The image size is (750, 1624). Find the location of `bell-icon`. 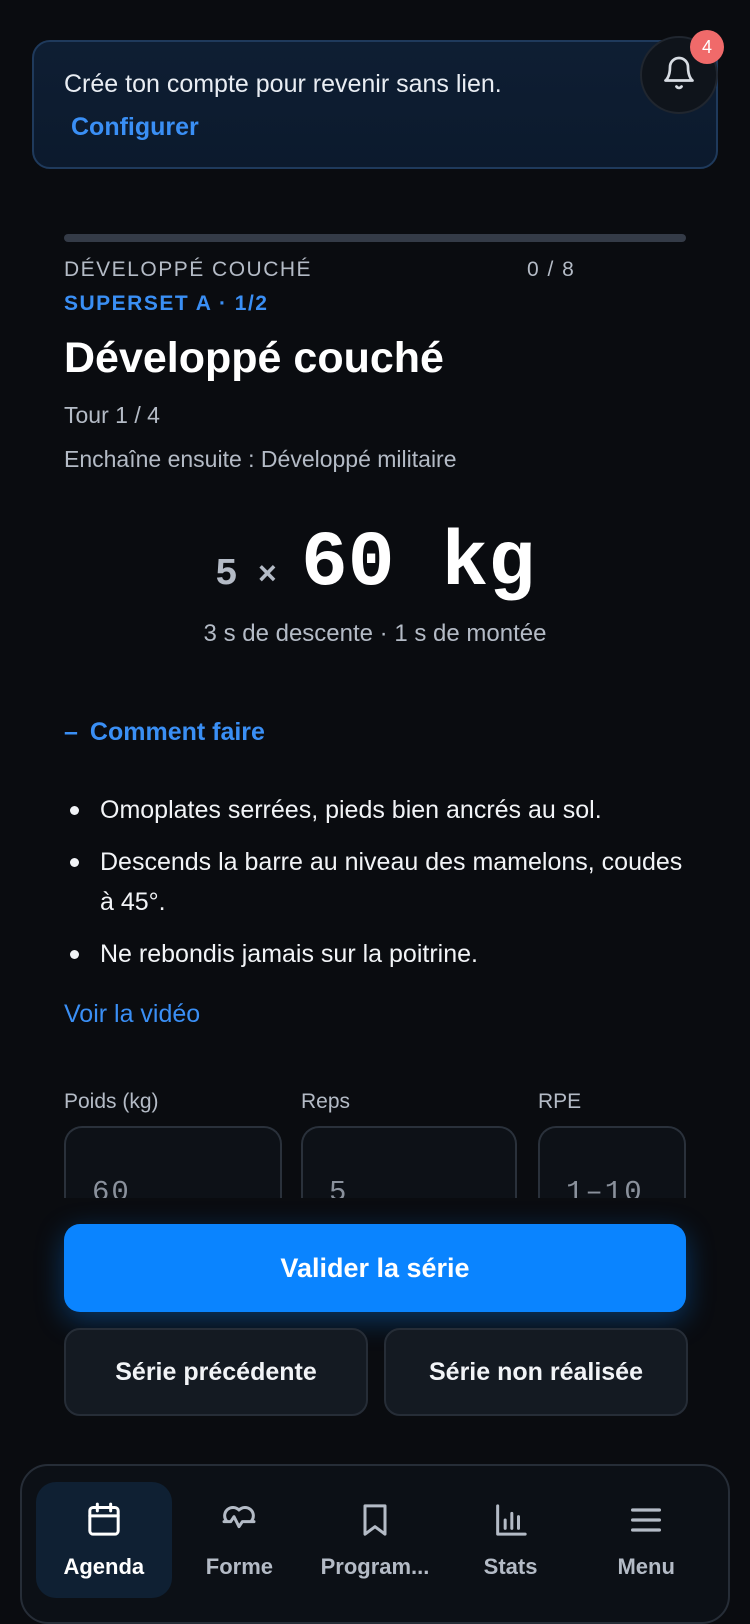

bell-icon is located at coordinates (679, 75).